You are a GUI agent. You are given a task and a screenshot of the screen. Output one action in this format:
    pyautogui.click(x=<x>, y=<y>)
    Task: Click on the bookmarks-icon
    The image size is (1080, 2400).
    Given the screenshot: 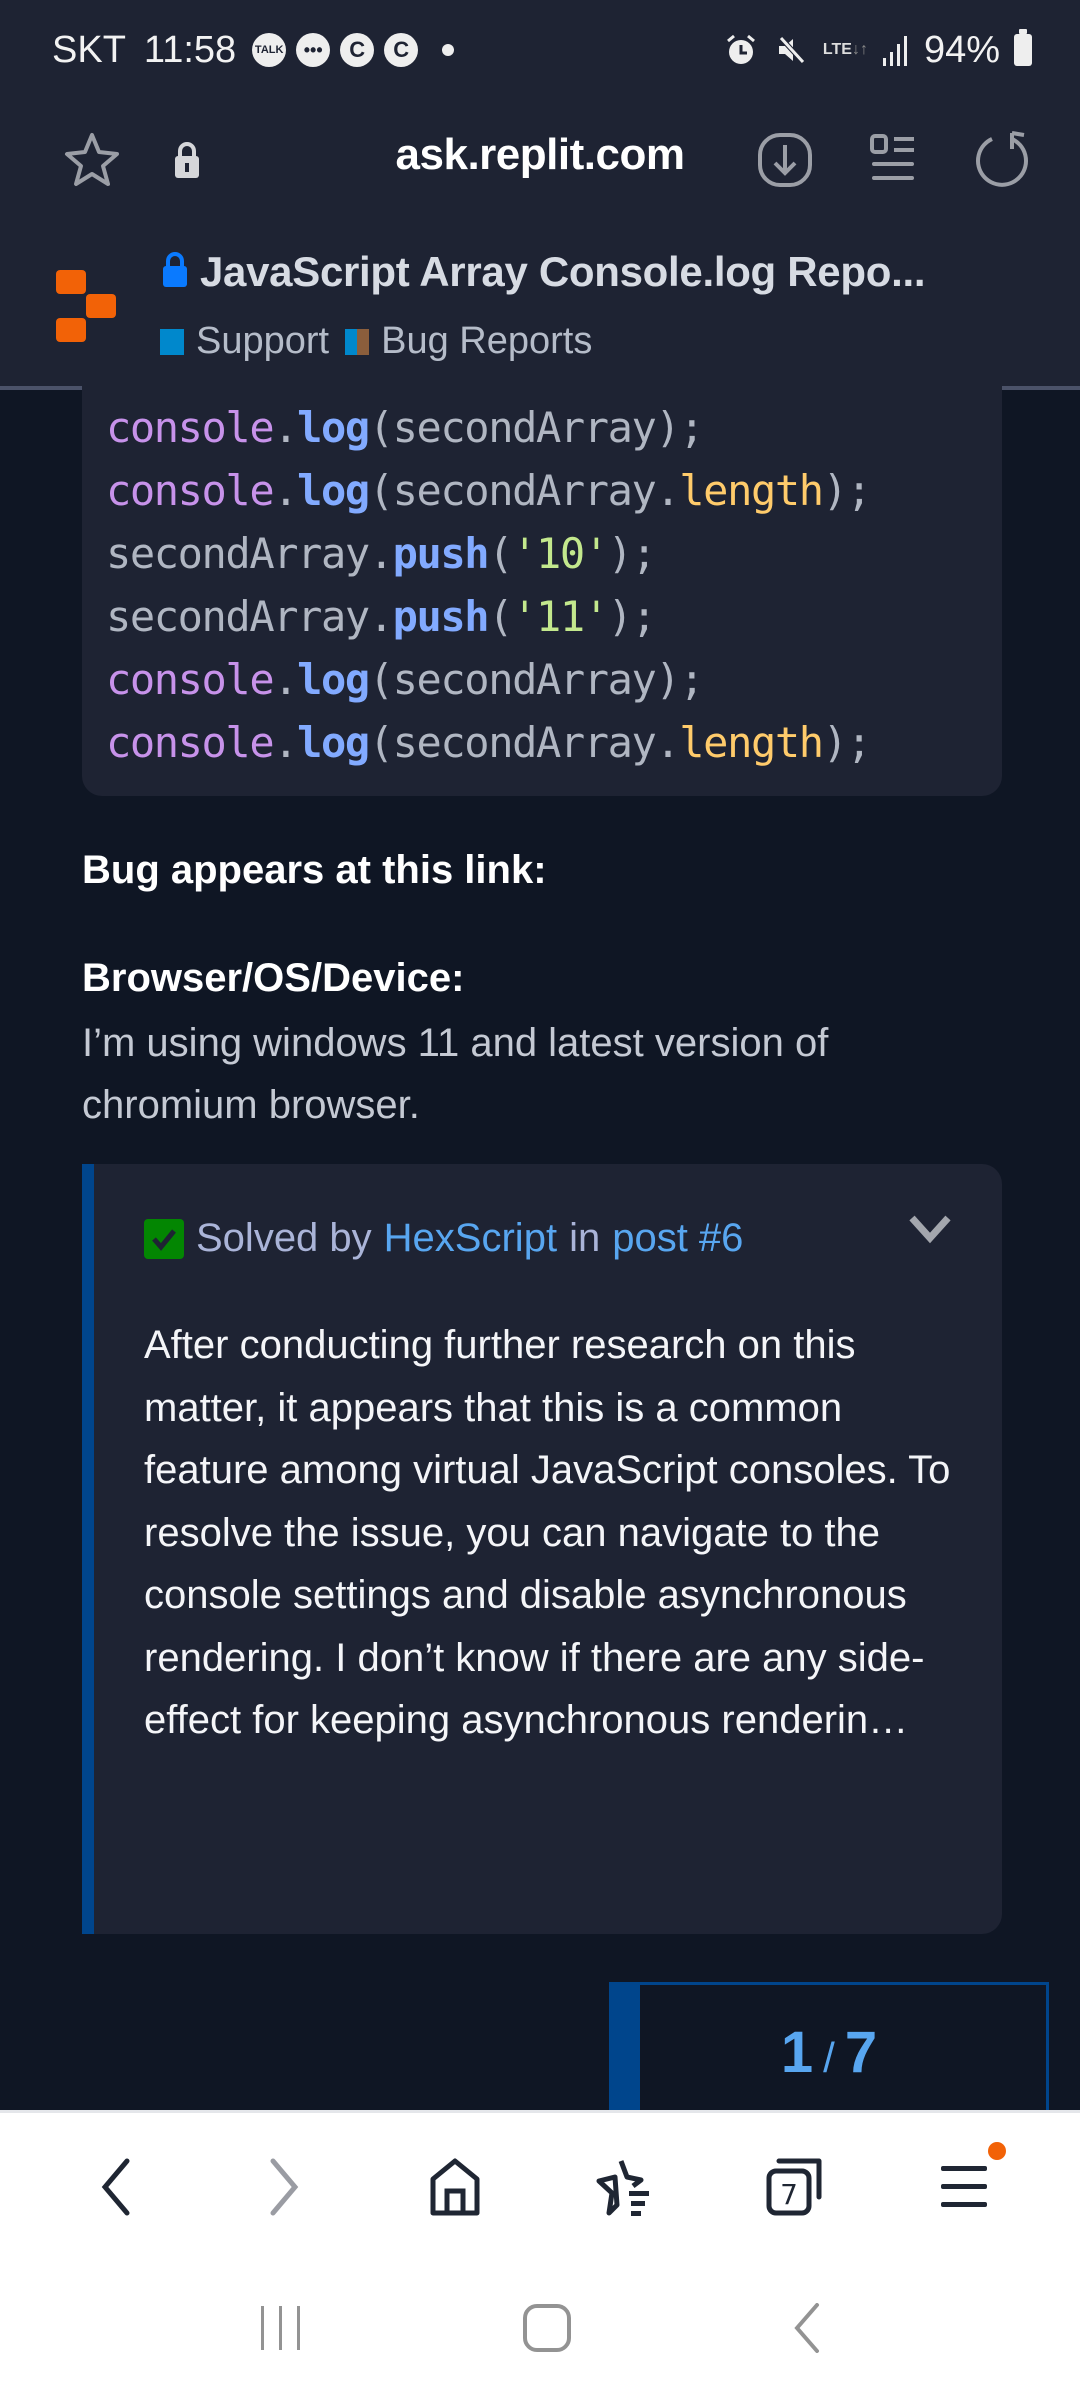 What is the action you would take?
    pyautogui.click(x=622, y=2187)
    